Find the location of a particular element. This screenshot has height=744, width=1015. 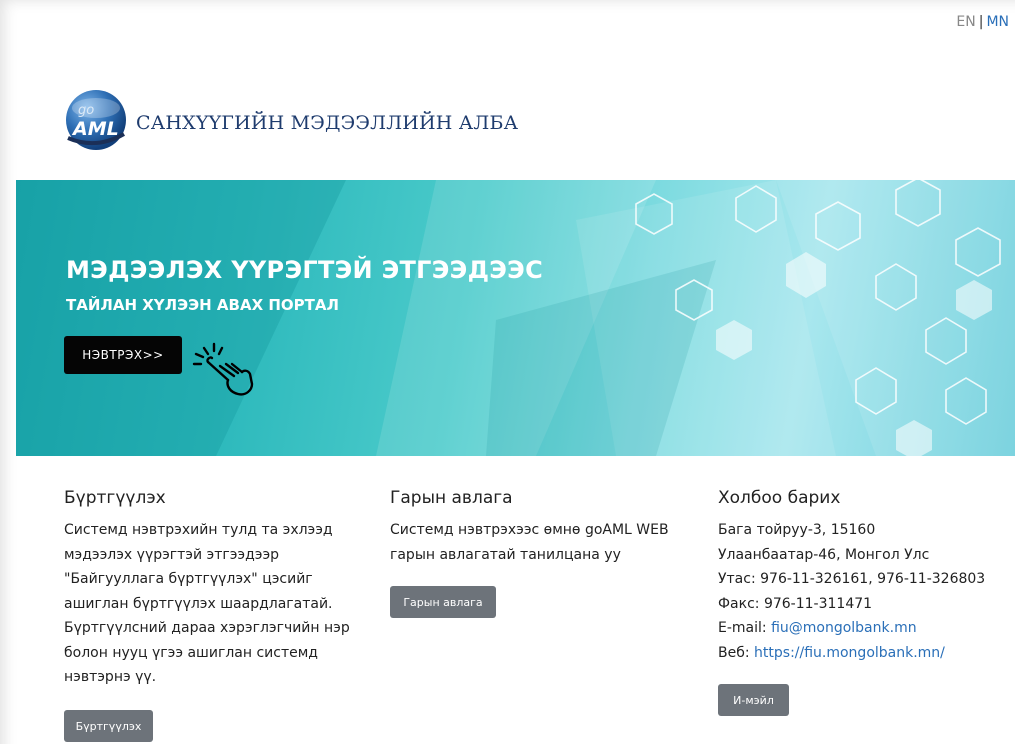

register-heading: Бүртгүүлэх is located at coordinates (115, 498).